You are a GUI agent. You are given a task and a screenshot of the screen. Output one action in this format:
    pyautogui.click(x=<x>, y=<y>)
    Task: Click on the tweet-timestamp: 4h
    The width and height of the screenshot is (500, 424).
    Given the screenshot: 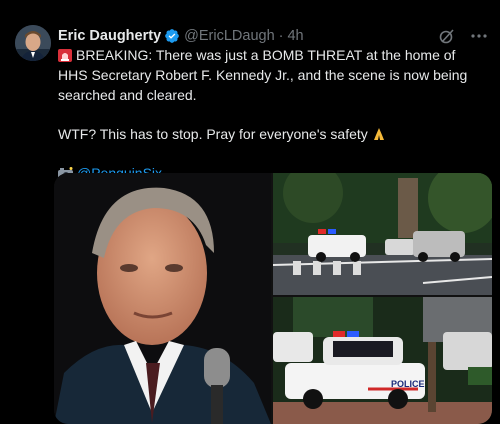 What is the action you would take?
    pyautogui.click(x=295, y=36)
    